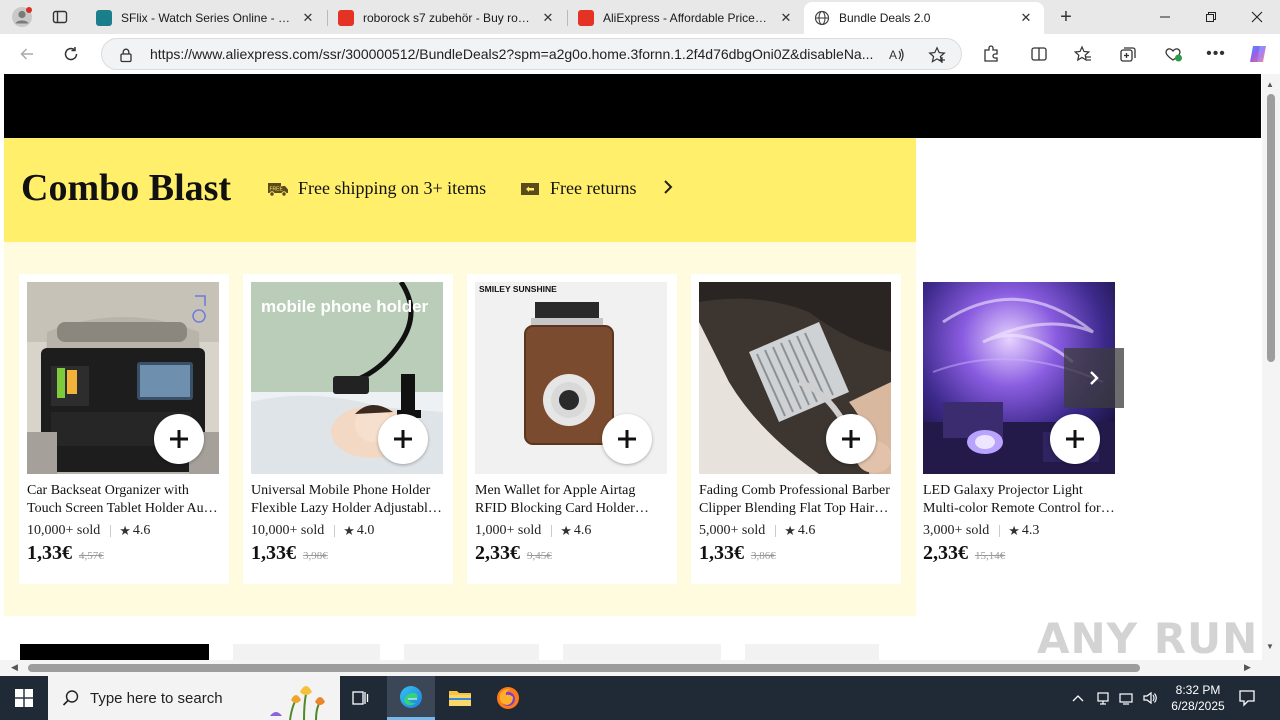  Describe the element at coordinates (1216, 54) in the screenshot. I see `more-menu-icon: •••` at that location.